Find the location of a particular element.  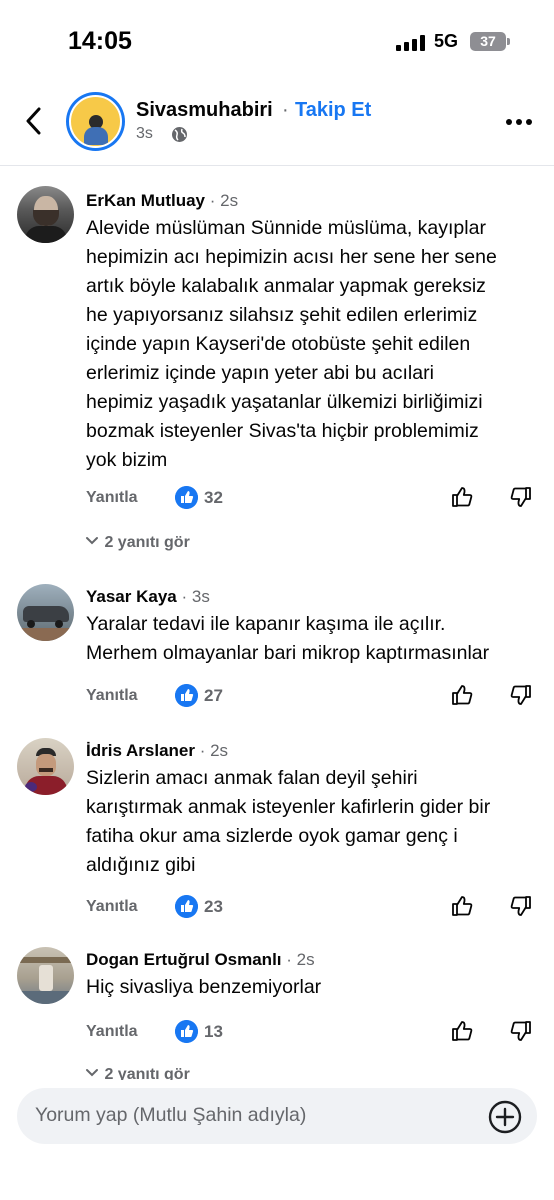

like-count: 13 is located at coordinates (213, 1031).